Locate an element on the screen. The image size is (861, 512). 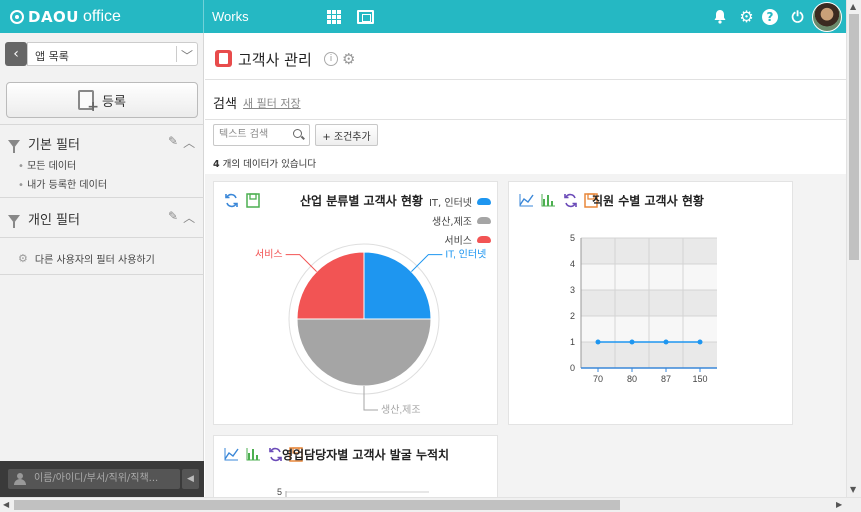
personal-filter-tools: ✎ ︿ is located at coordinates (181, 217).